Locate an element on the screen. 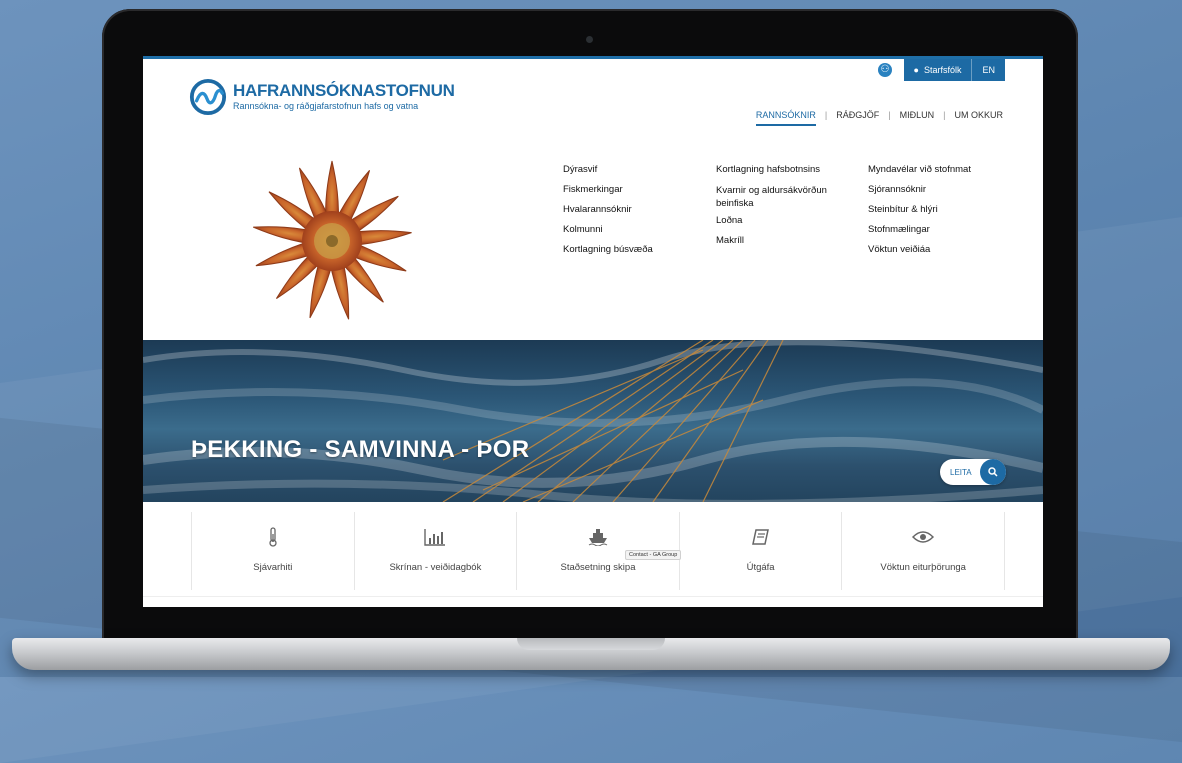  quick-link-label: Vöktun eiturþörunga is located at coordinates (923, 567).